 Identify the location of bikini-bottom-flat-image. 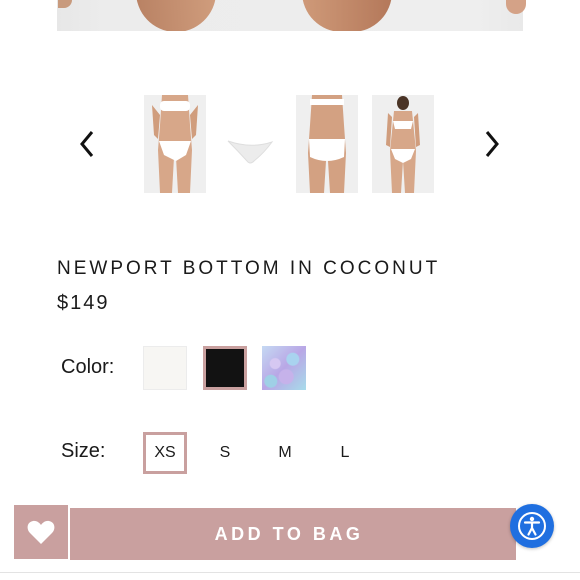
(251, 144).